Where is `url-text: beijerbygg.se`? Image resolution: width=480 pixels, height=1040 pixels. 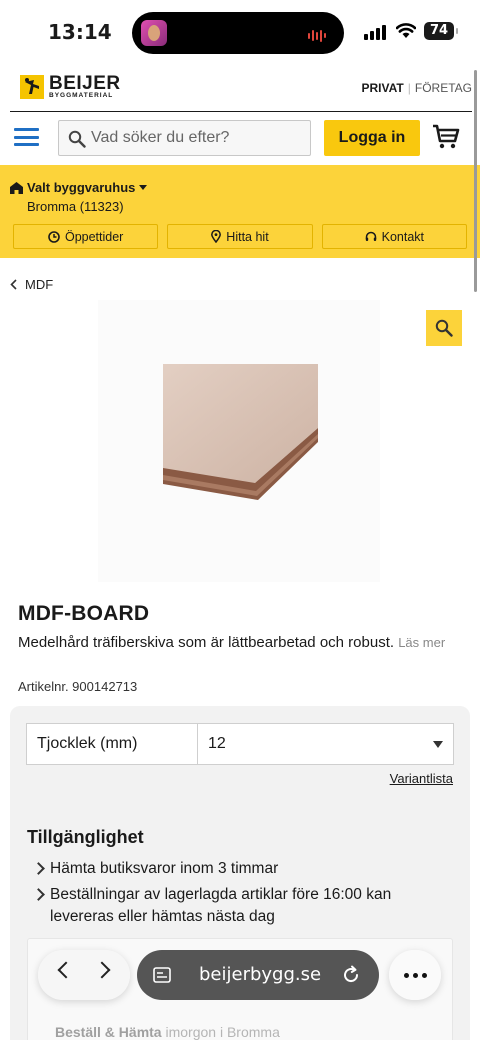
url-text: beijerbygg.se is located at coordinates (260, 974).